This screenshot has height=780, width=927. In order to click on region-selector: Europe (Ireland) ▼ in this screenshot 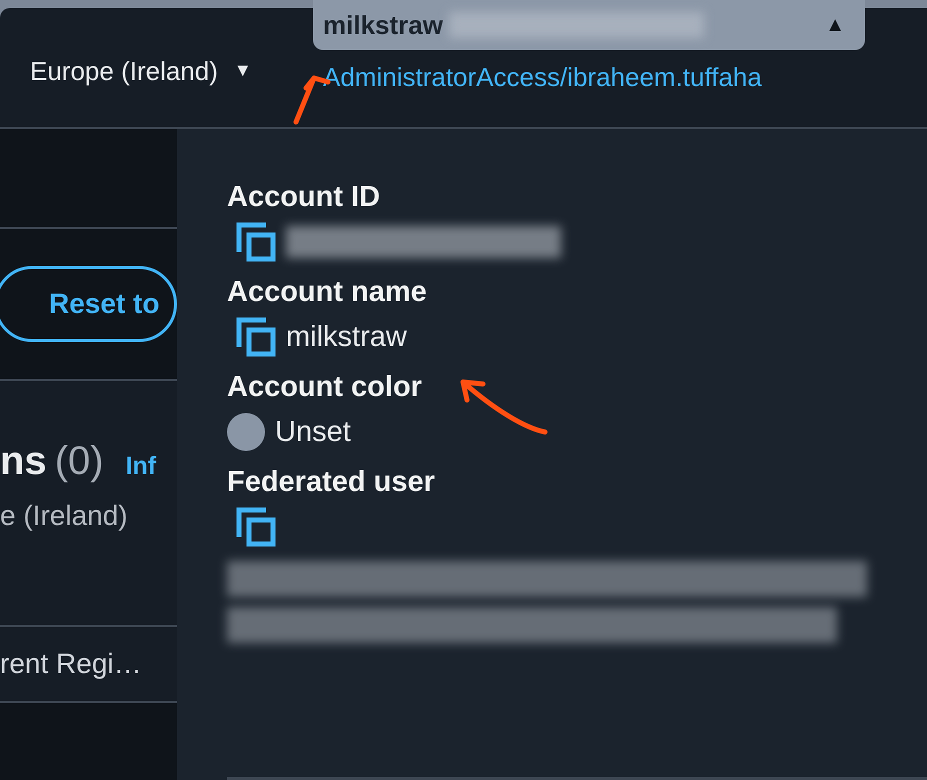, I will do `click(156, 67)`.